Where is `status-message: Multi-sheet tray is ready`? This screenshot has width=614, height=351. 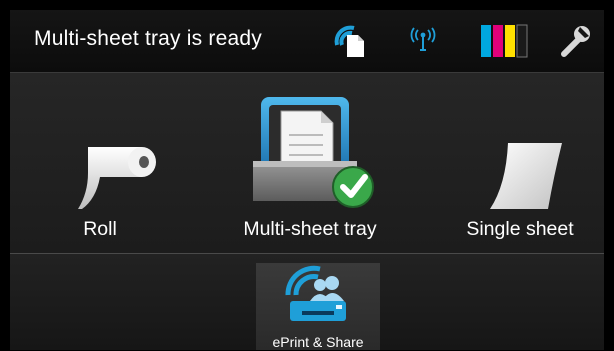 status-message: Multi-sheet tray is ready is located at coordinates (148, 38).